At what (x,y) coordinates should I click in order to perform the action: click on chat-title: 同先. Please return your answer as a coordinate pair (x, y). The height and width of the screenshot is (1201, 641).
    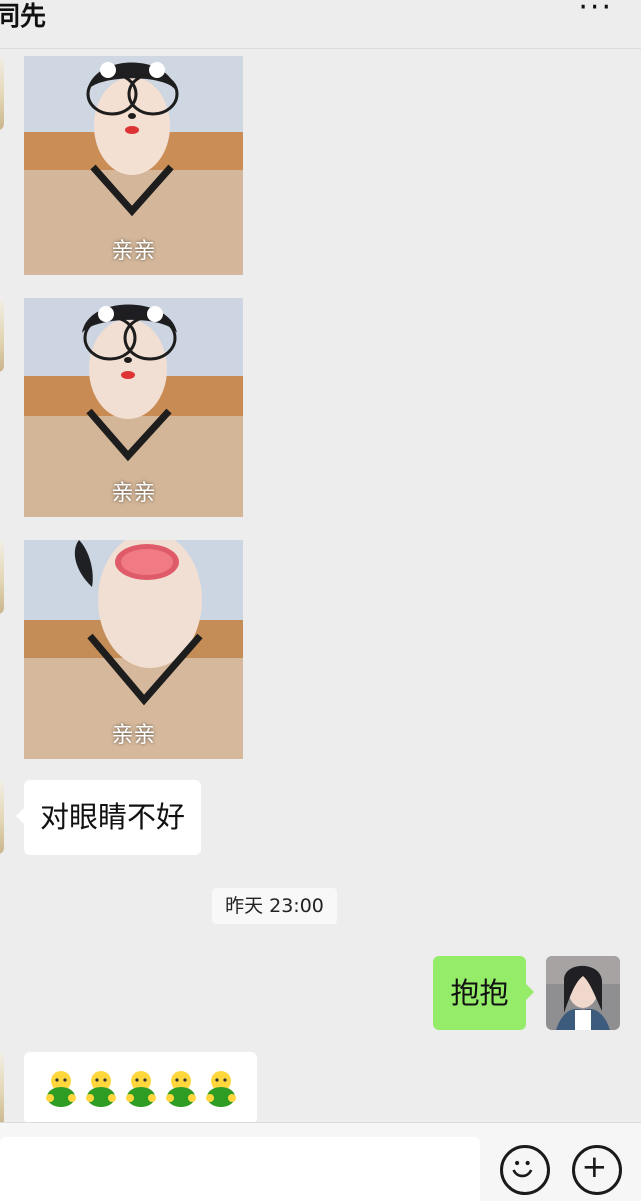
    Looking at the image, I should click on (23, 17).